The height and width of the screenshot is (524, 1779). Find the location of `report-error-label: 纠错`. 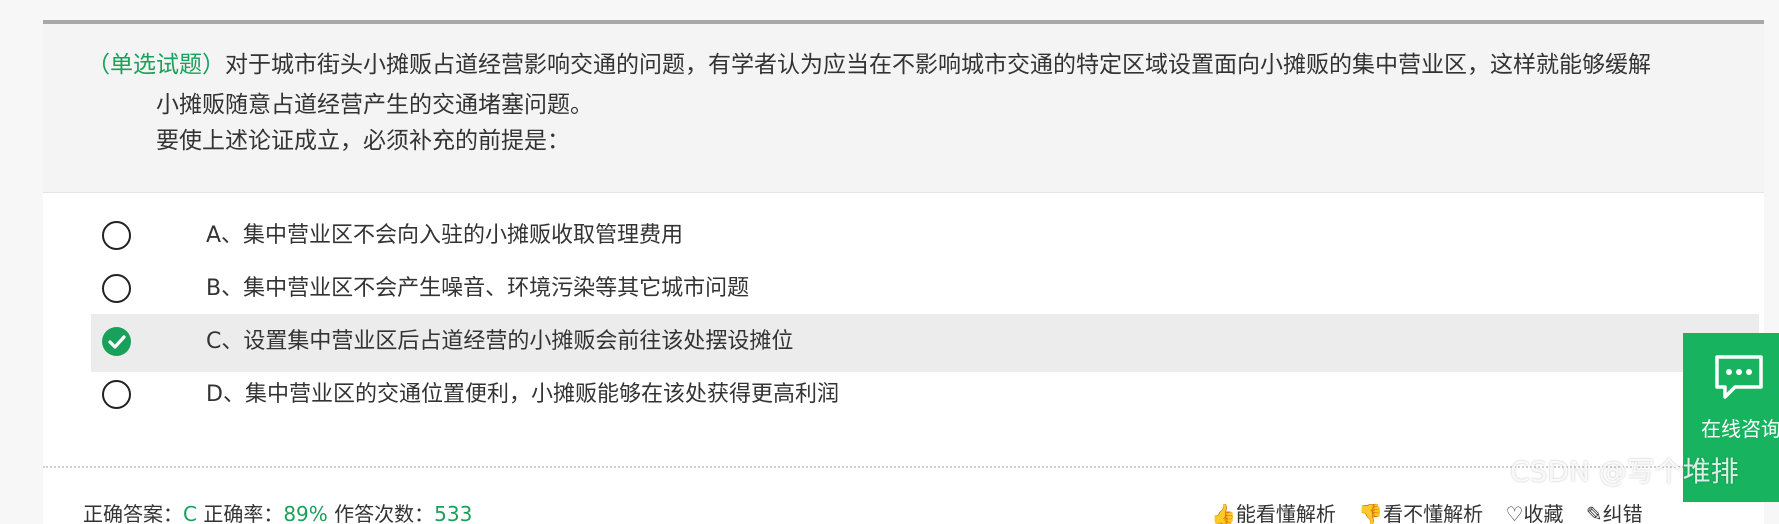

report-error-label: 纠错 is located at coordinates (1622, 513).